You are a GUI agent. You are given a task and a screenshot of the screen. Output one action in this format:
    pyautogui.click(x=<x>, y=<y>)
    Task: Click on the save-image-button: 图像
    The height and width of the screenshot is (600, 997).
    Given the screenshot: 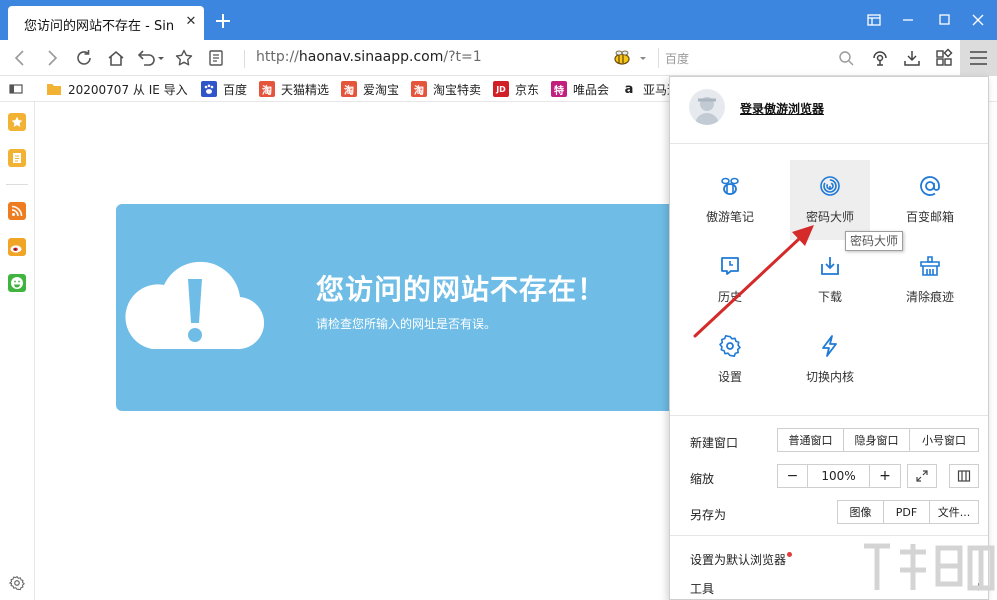 What is the action you would take?
    pyautogui.click(x=861, y=512)
    